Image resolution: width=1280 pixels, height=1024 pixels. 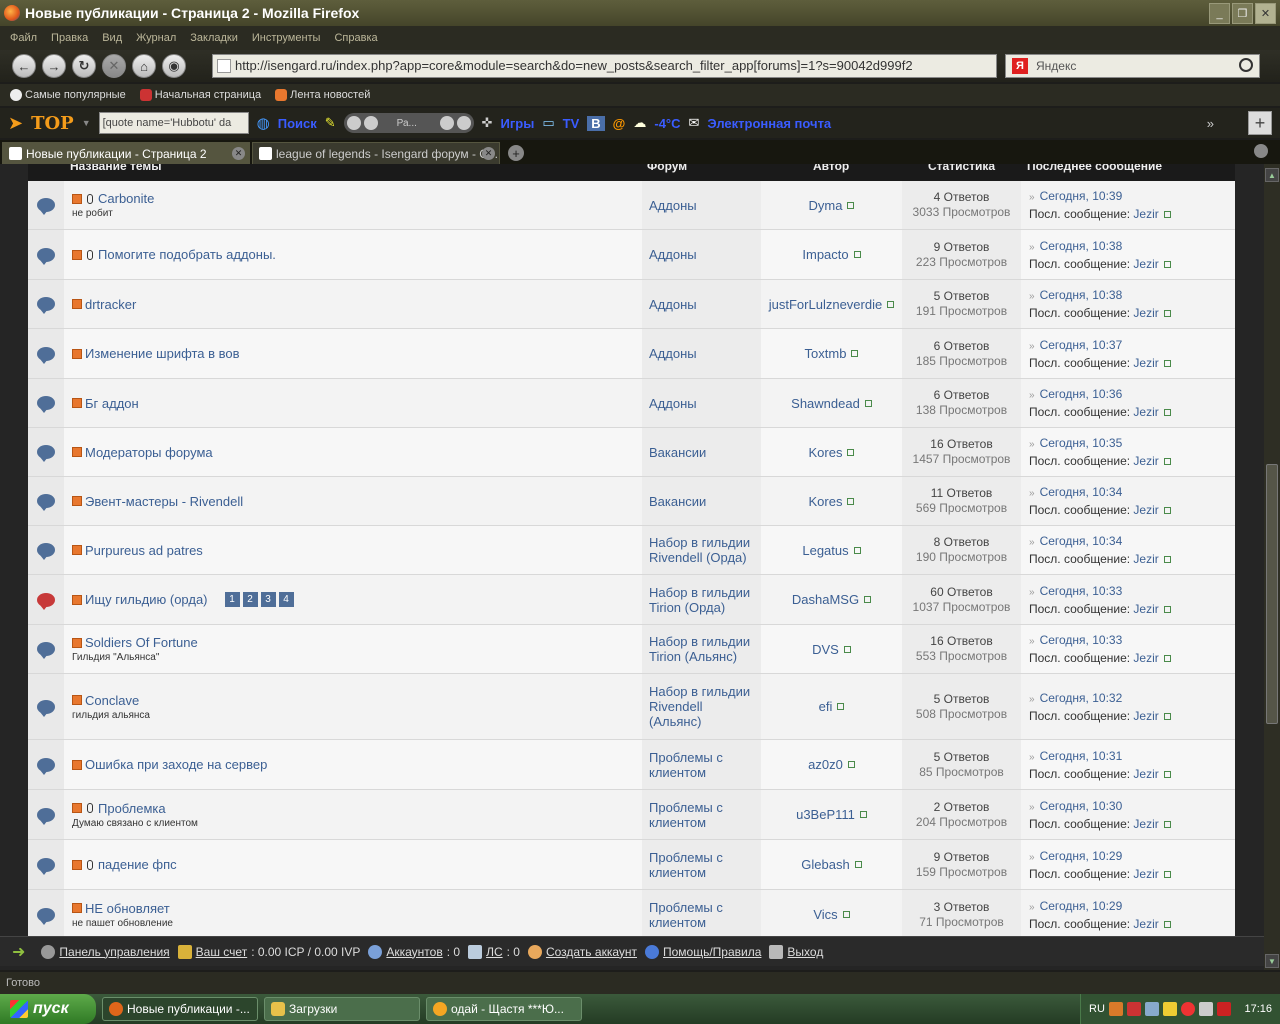 I want to click on page-link: 3, so click(x=268, y=599).